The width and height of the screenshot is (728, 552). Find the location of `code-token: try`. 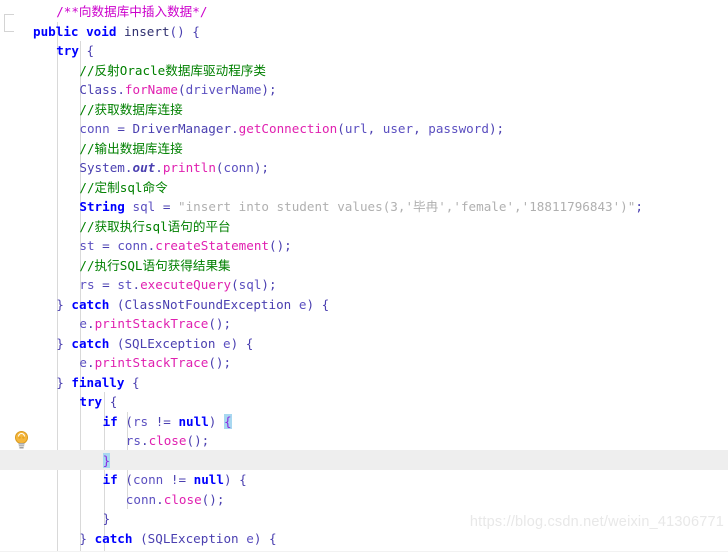

code-token: try is located at coordinates (67, 50).